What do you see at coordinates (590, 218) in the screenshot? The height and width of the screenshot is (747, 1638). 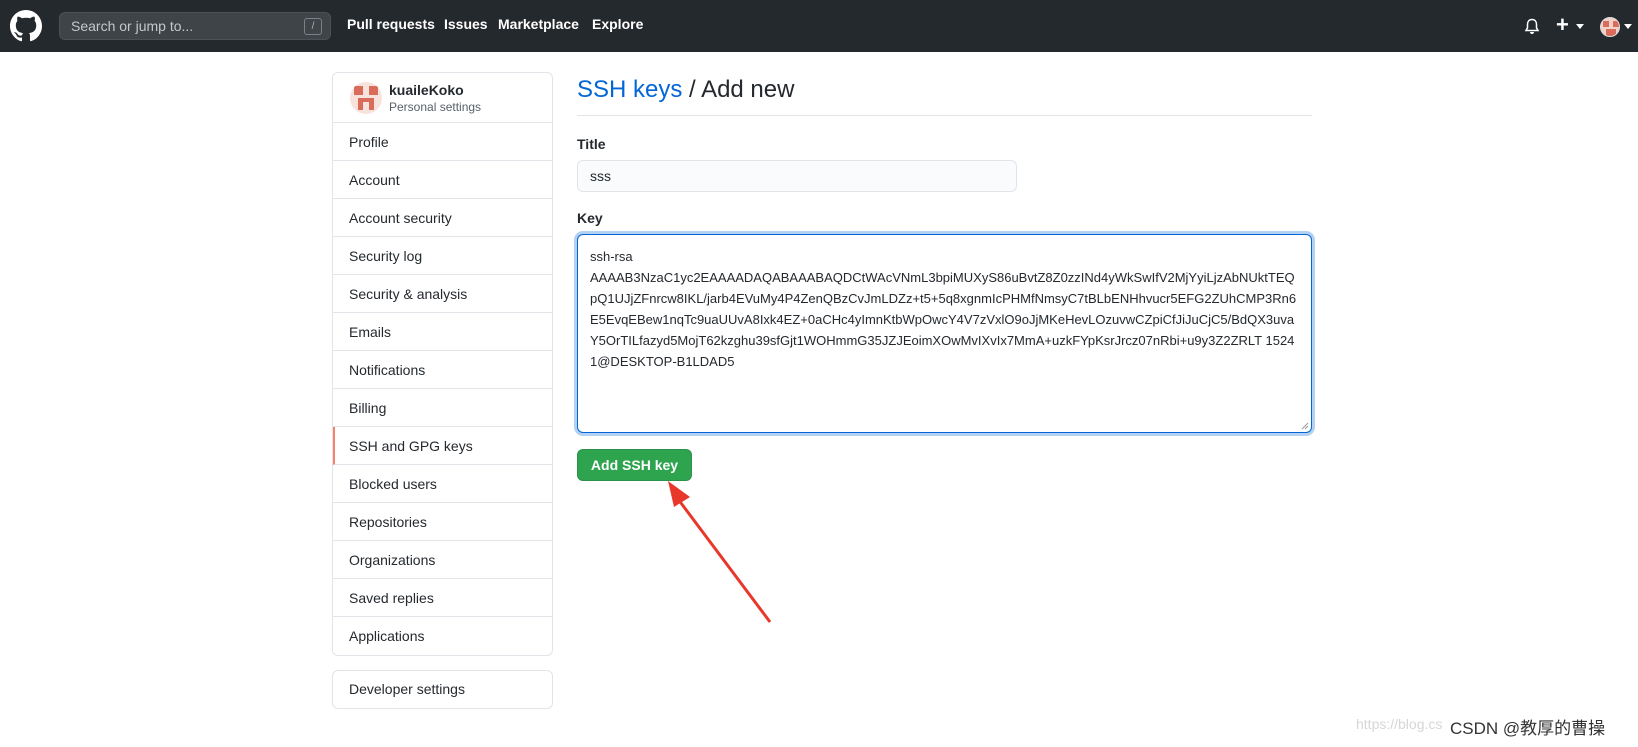 I see `key-field-label: Key` at bounding box center [590, 218].